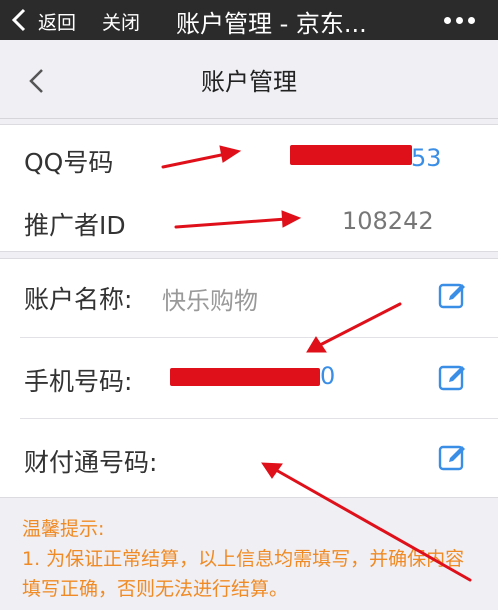 This screenshot has height=610, width=498. What do you see at coordinates (243, 574) in the screenshot?
I see `tip-item-1: 1. 为保证正常结算，以上信息均需填写，并确保内容填写正确，否则无法进行结算。` at bounding box center [243, 574].